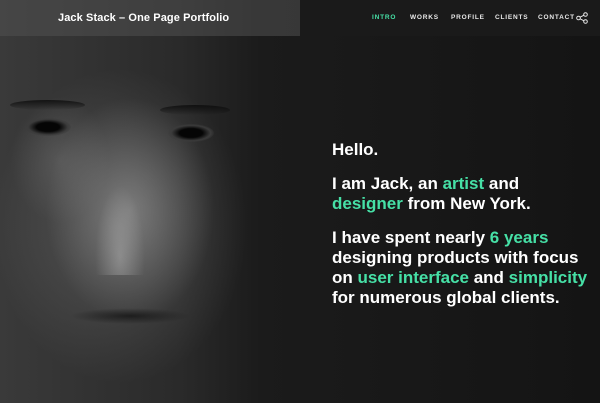 The image size is (600, 403). What do you see at coordinates (466, 203) in the screenshot?
I see `about-text-3: from New York.` at bounding box center [466, 203].